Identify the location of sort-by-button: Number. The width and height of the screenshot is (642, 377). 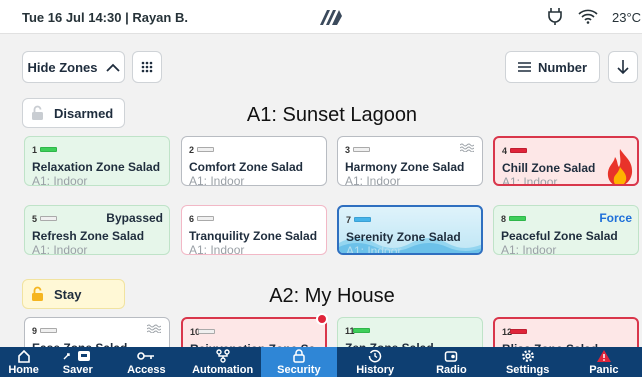
(552, 67).